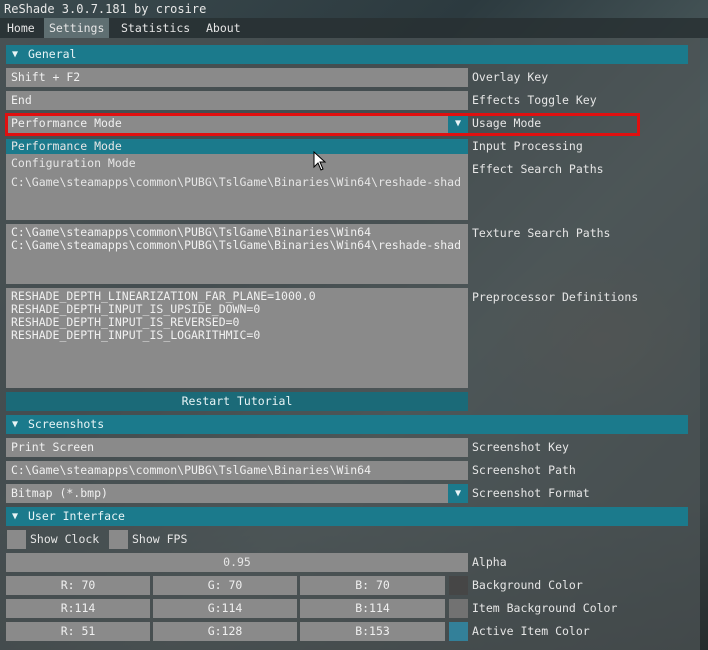  I want to click on menu-home: Home, so click(21, 28).